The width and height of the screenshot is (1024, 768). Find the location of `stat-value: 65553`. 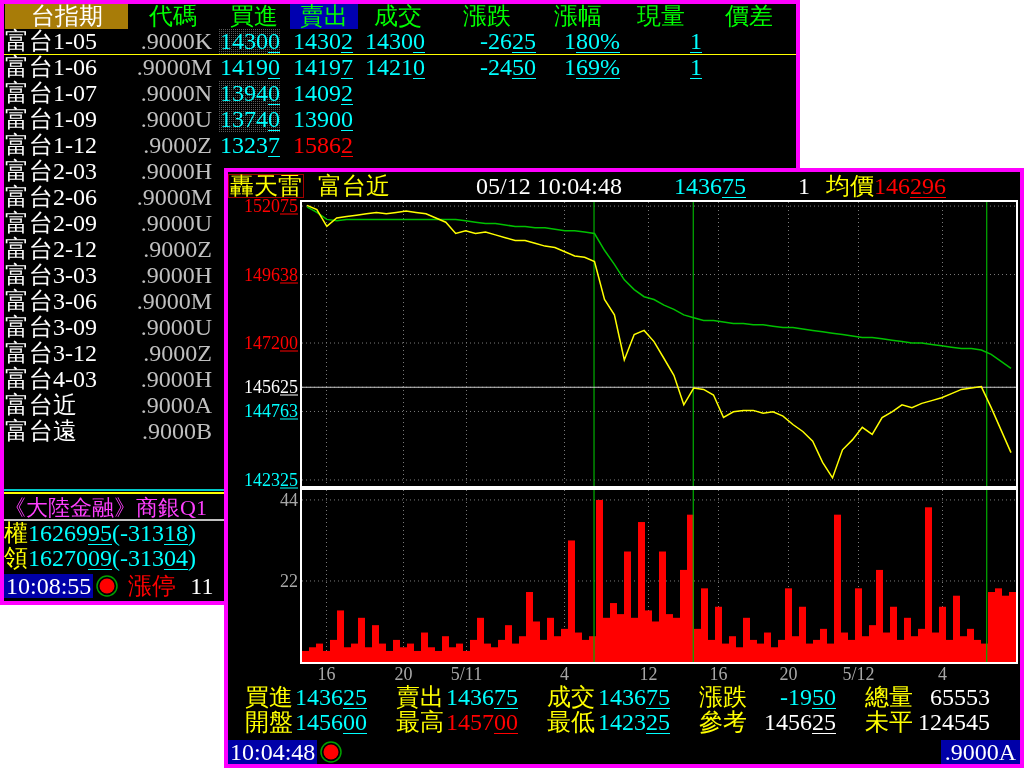

stat-value: 65553 is located at coordinates (960, 697).